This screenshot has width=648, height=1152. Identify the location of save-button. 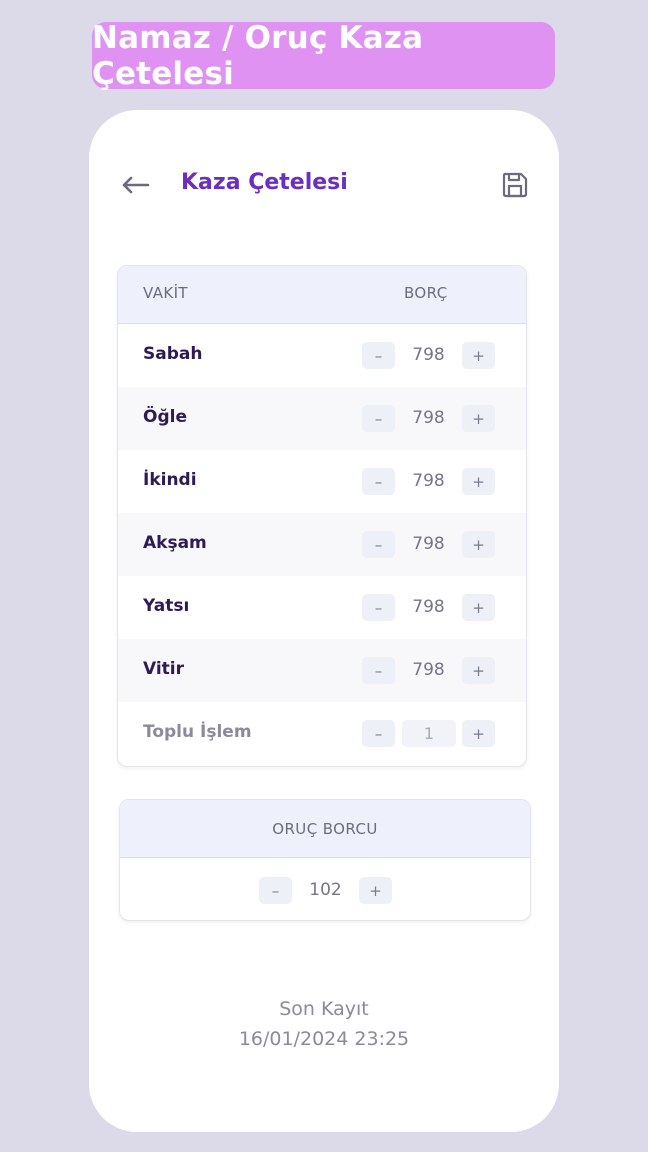
(515, 185).